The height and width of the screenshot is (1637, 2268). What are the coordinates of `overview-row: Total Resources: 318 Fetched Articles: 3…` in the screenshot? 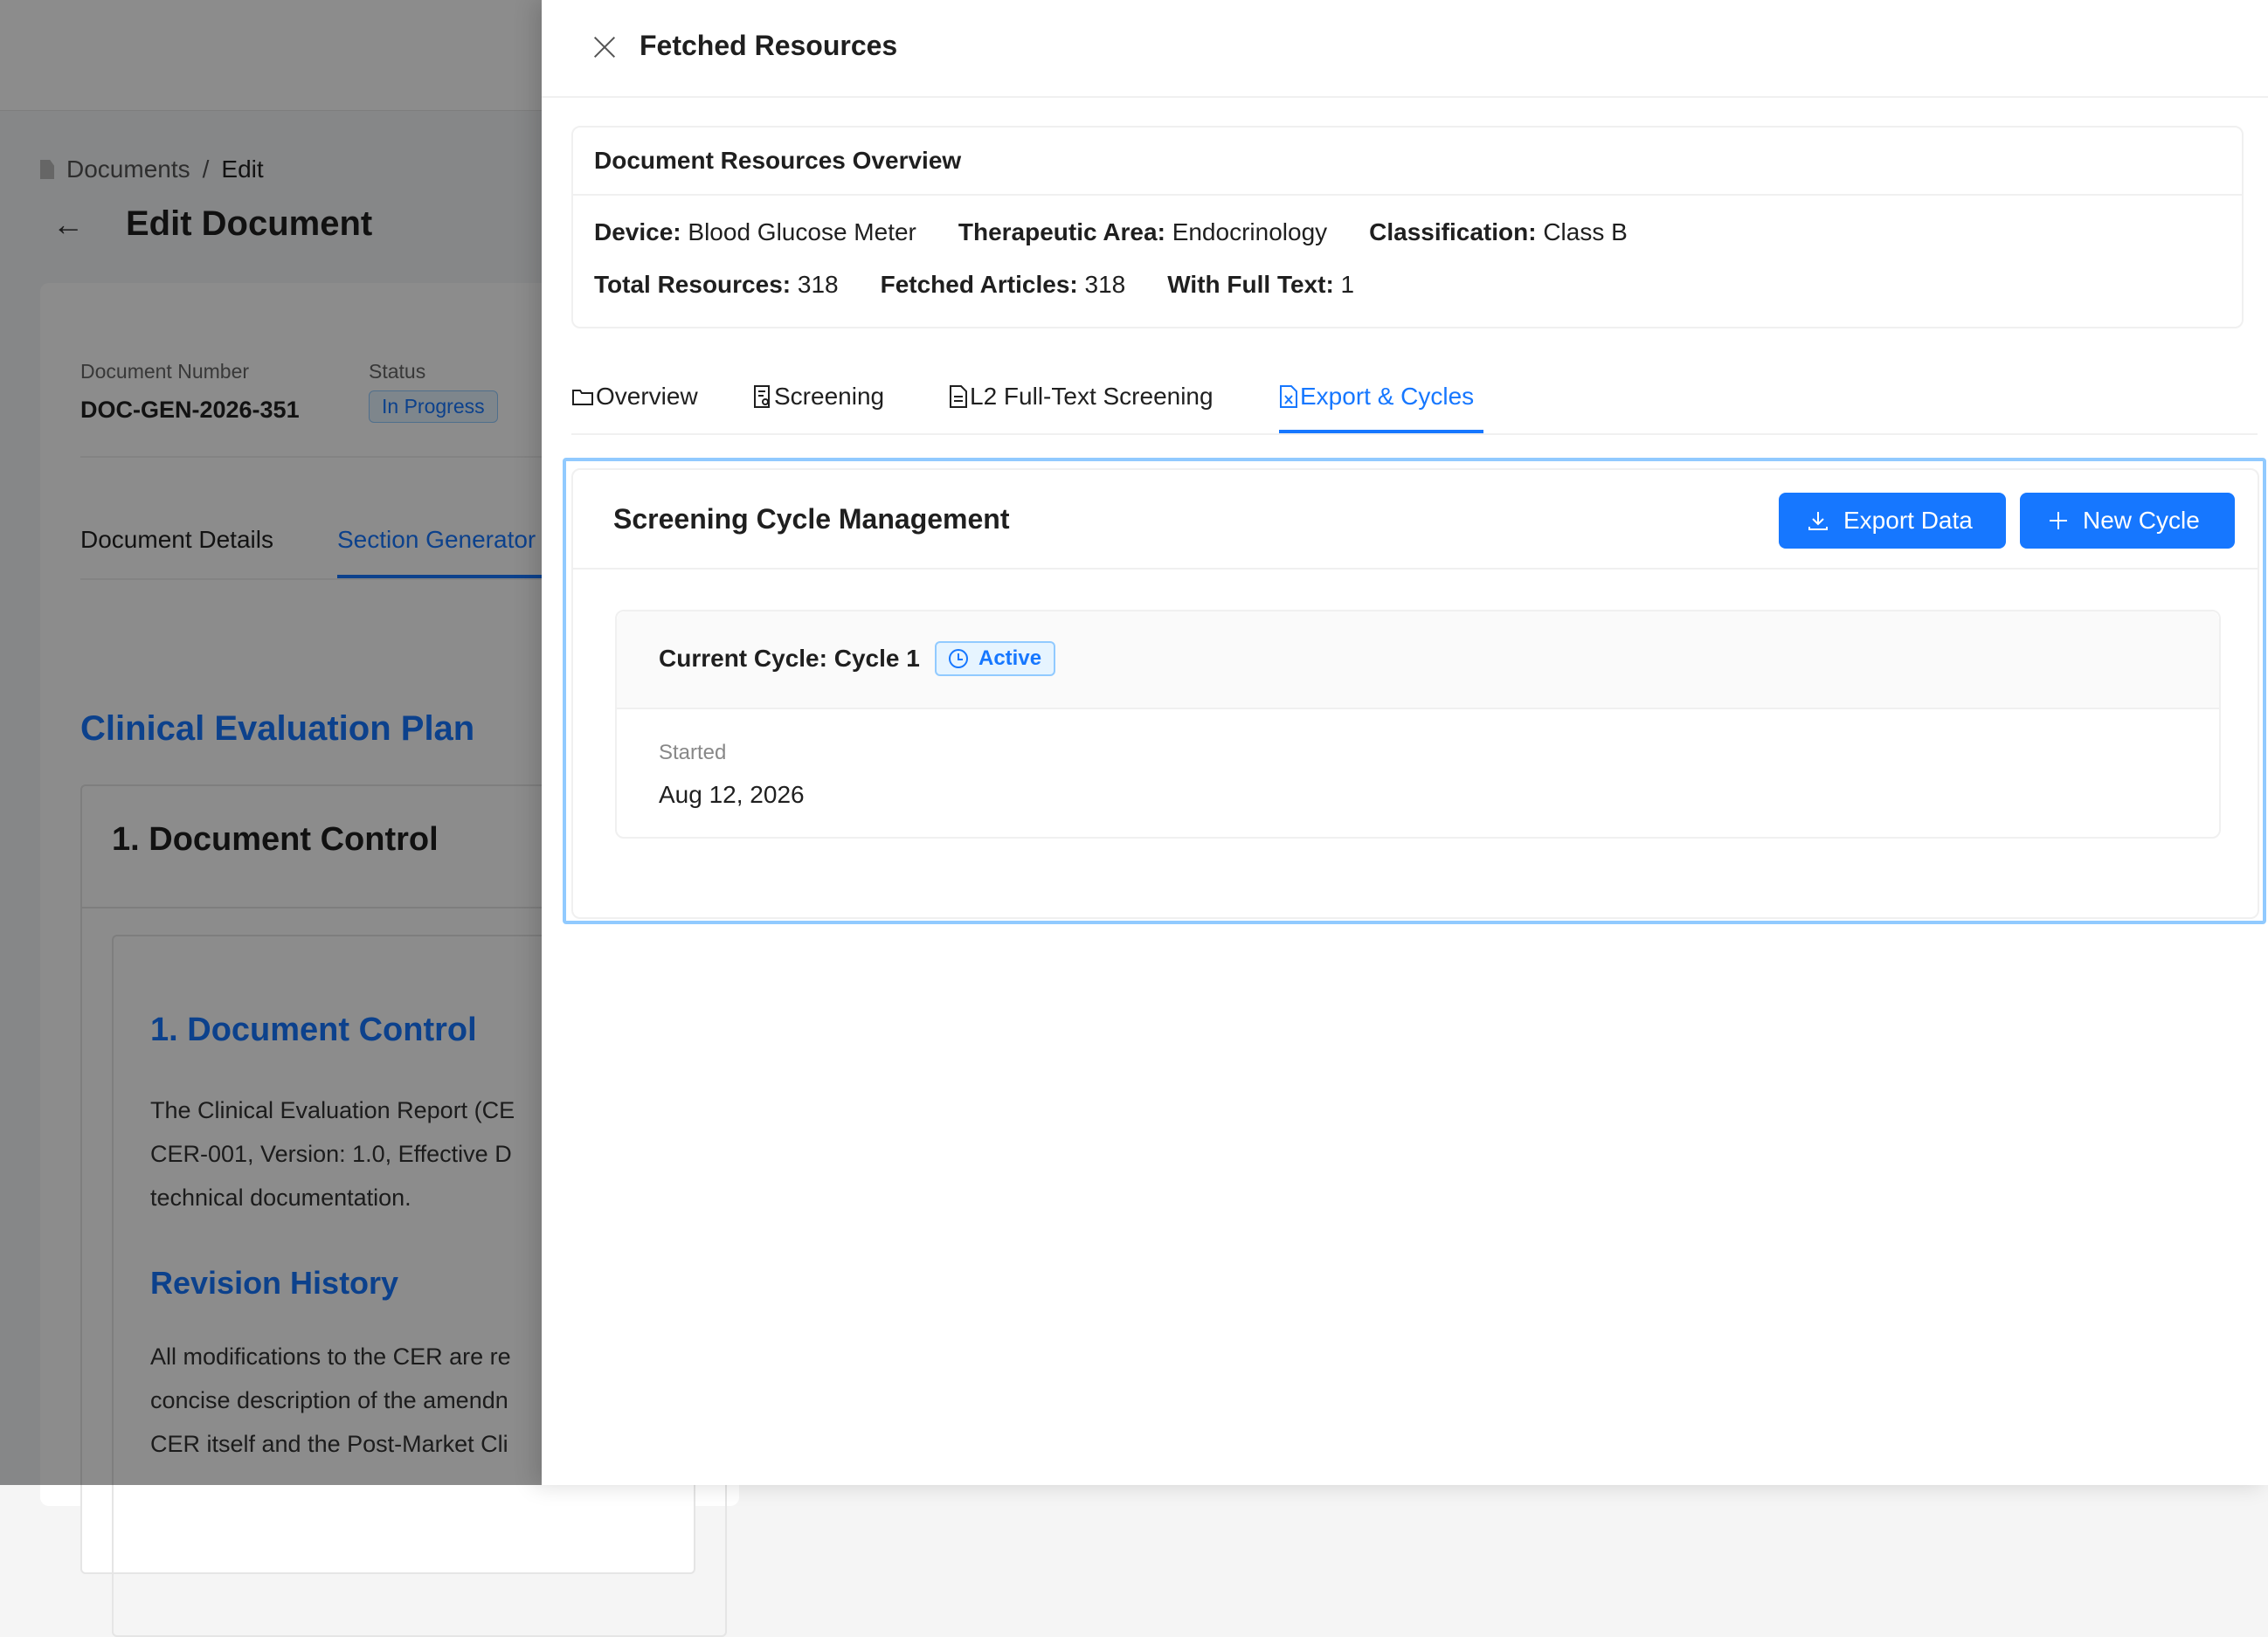 It's located at (974, 285).